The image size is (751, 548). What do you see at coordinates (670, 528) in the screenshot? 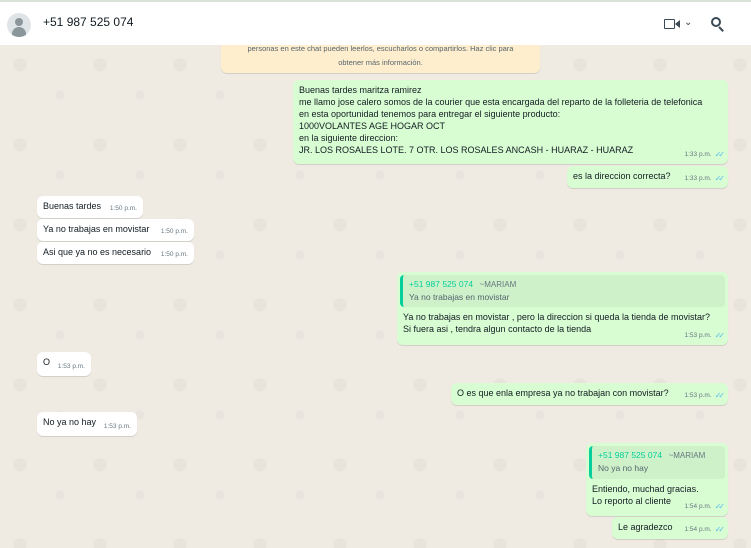
I see `message-outgoing: Le agradezco 1:54 p.m. ✓✓` at bounding box center [670, 528].